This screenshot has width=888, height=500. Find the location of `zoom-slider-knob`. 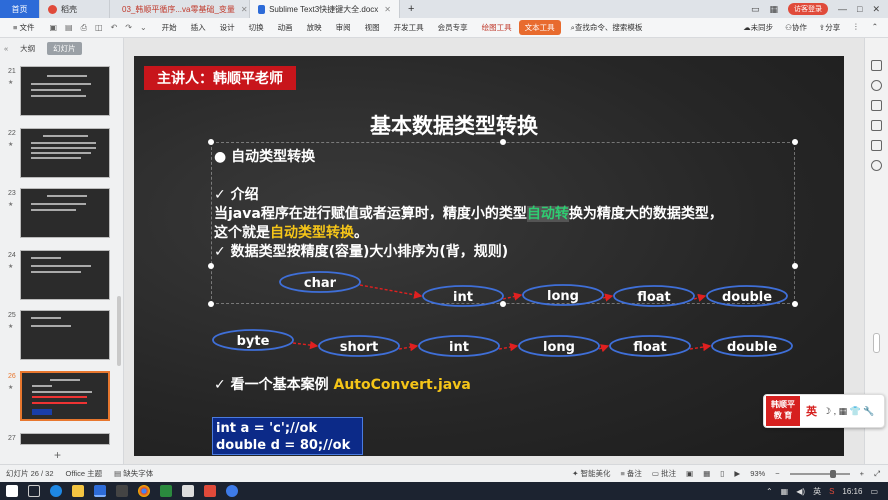

zoom-slider-knob is located at coordinates (832, 473).